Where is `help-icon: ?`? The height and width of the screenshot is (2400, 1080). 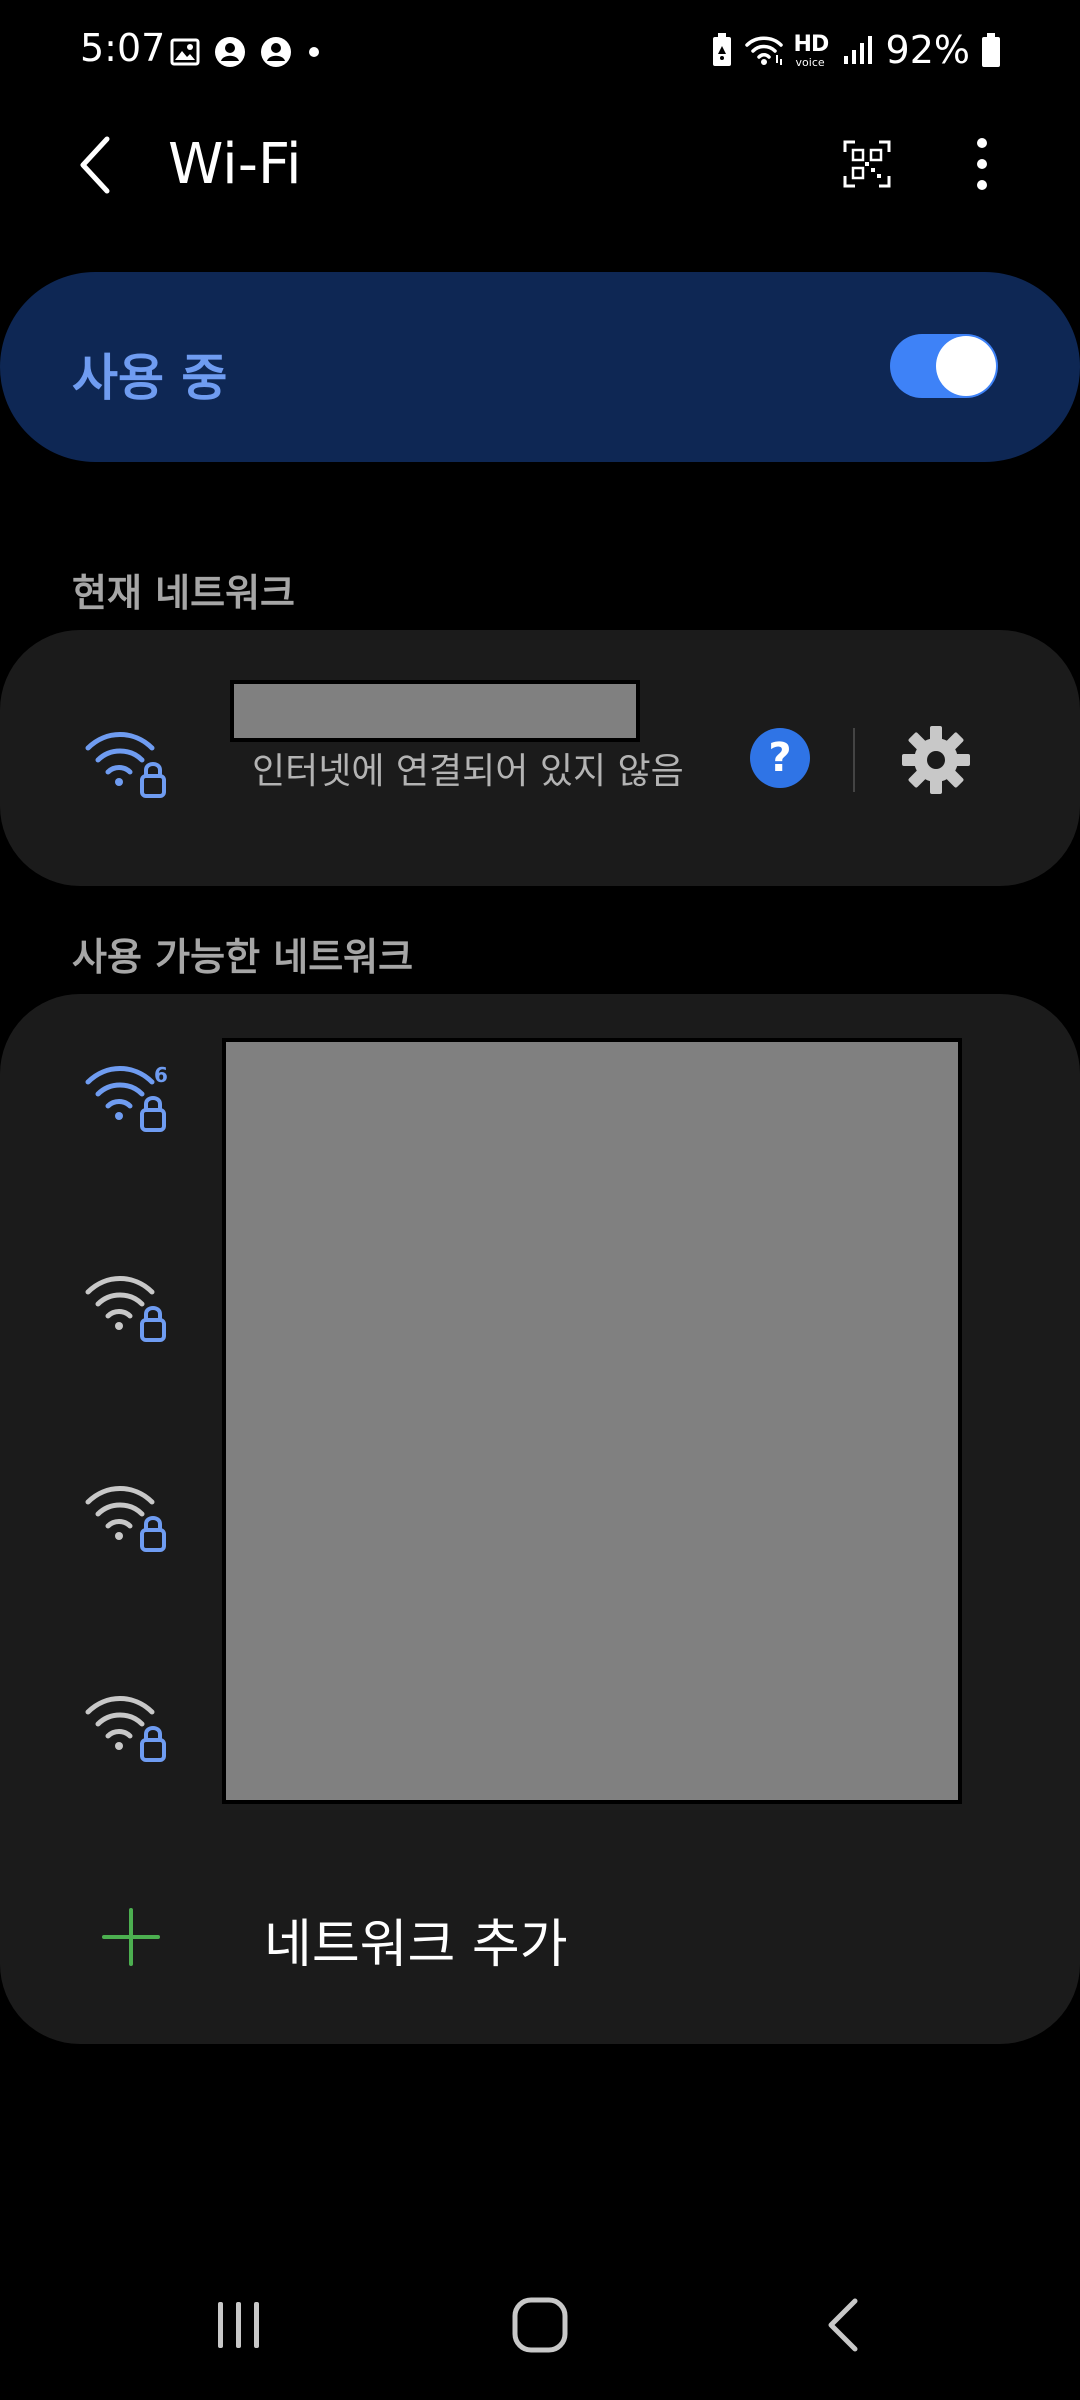 help-icon: ? is located at coordinates (780, 758).